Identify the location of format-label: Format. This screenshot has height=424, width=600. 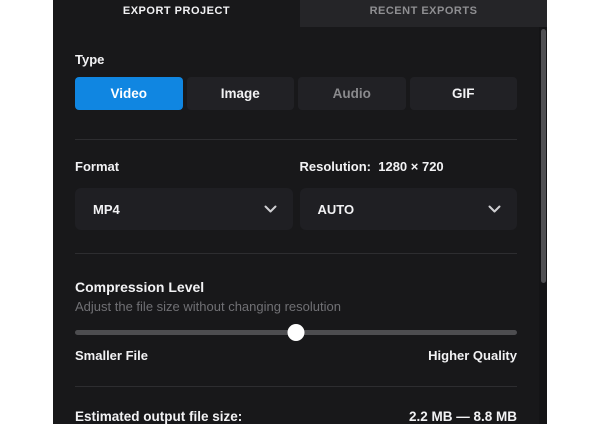
(97, 166).